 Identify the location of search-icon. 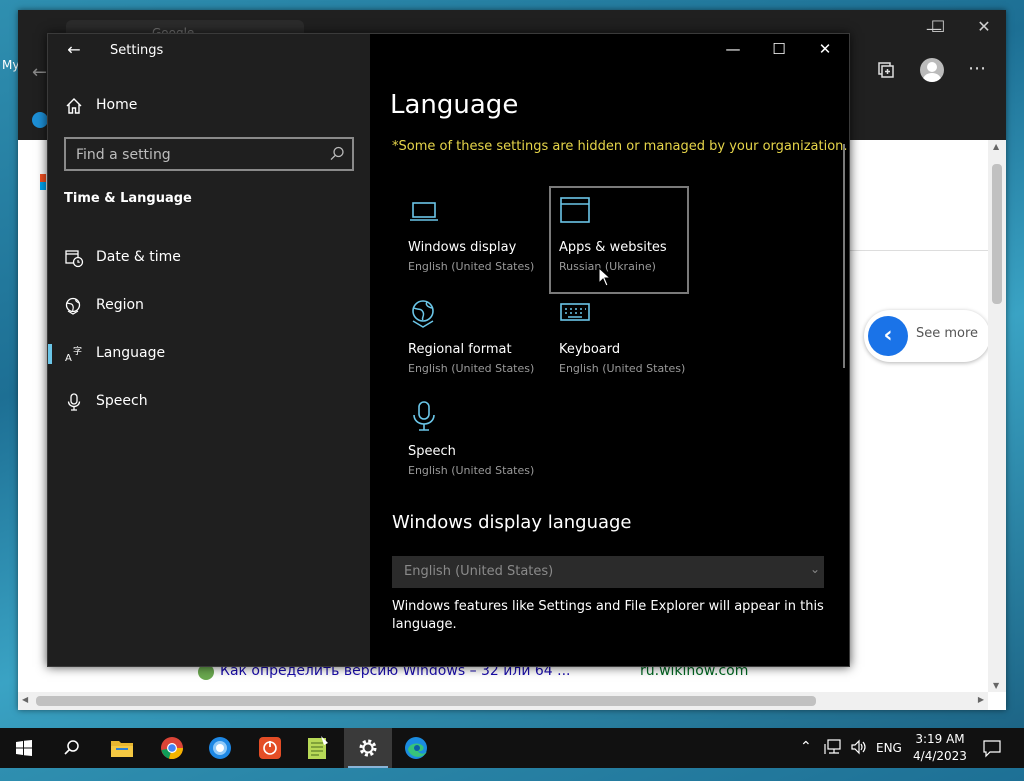
(337, 154).